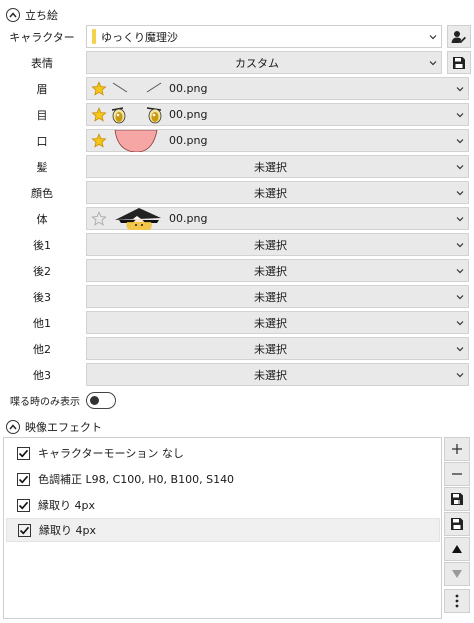  I want to click on part-label: 髪, so click(42, 167).